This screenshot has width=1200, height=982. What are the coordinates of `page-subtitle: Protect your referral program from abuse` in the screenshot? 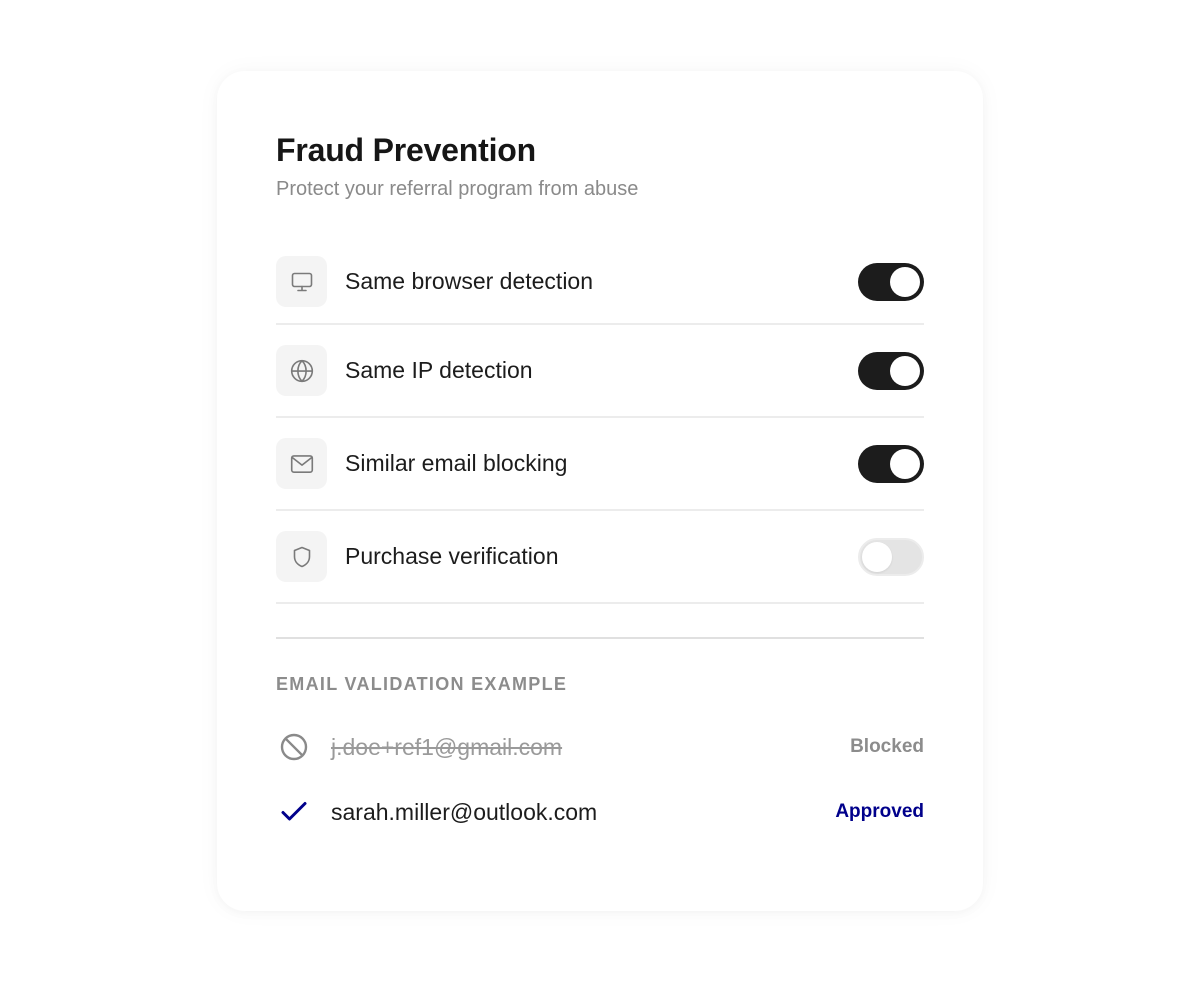 It's located at (457, 189).